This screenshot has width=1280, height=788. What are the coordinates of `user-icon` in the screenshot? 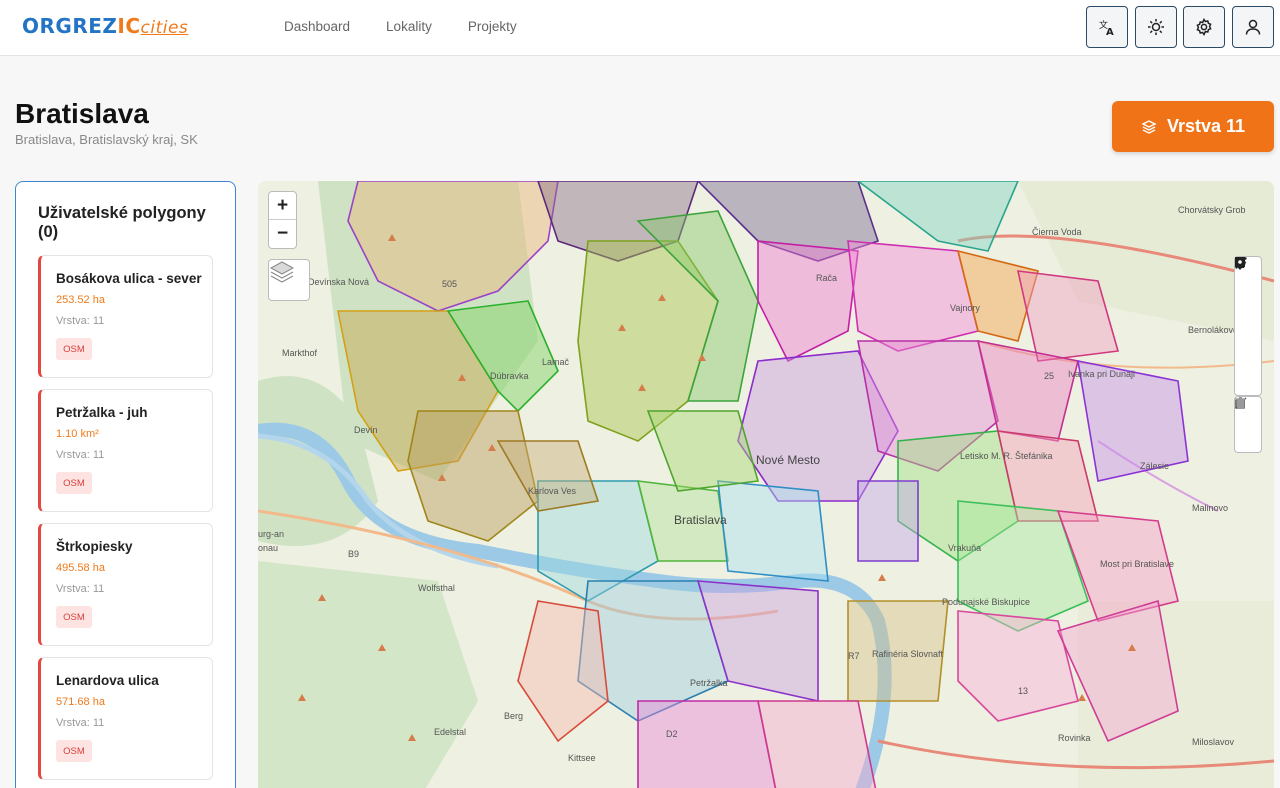 It's located at (1253, 27).